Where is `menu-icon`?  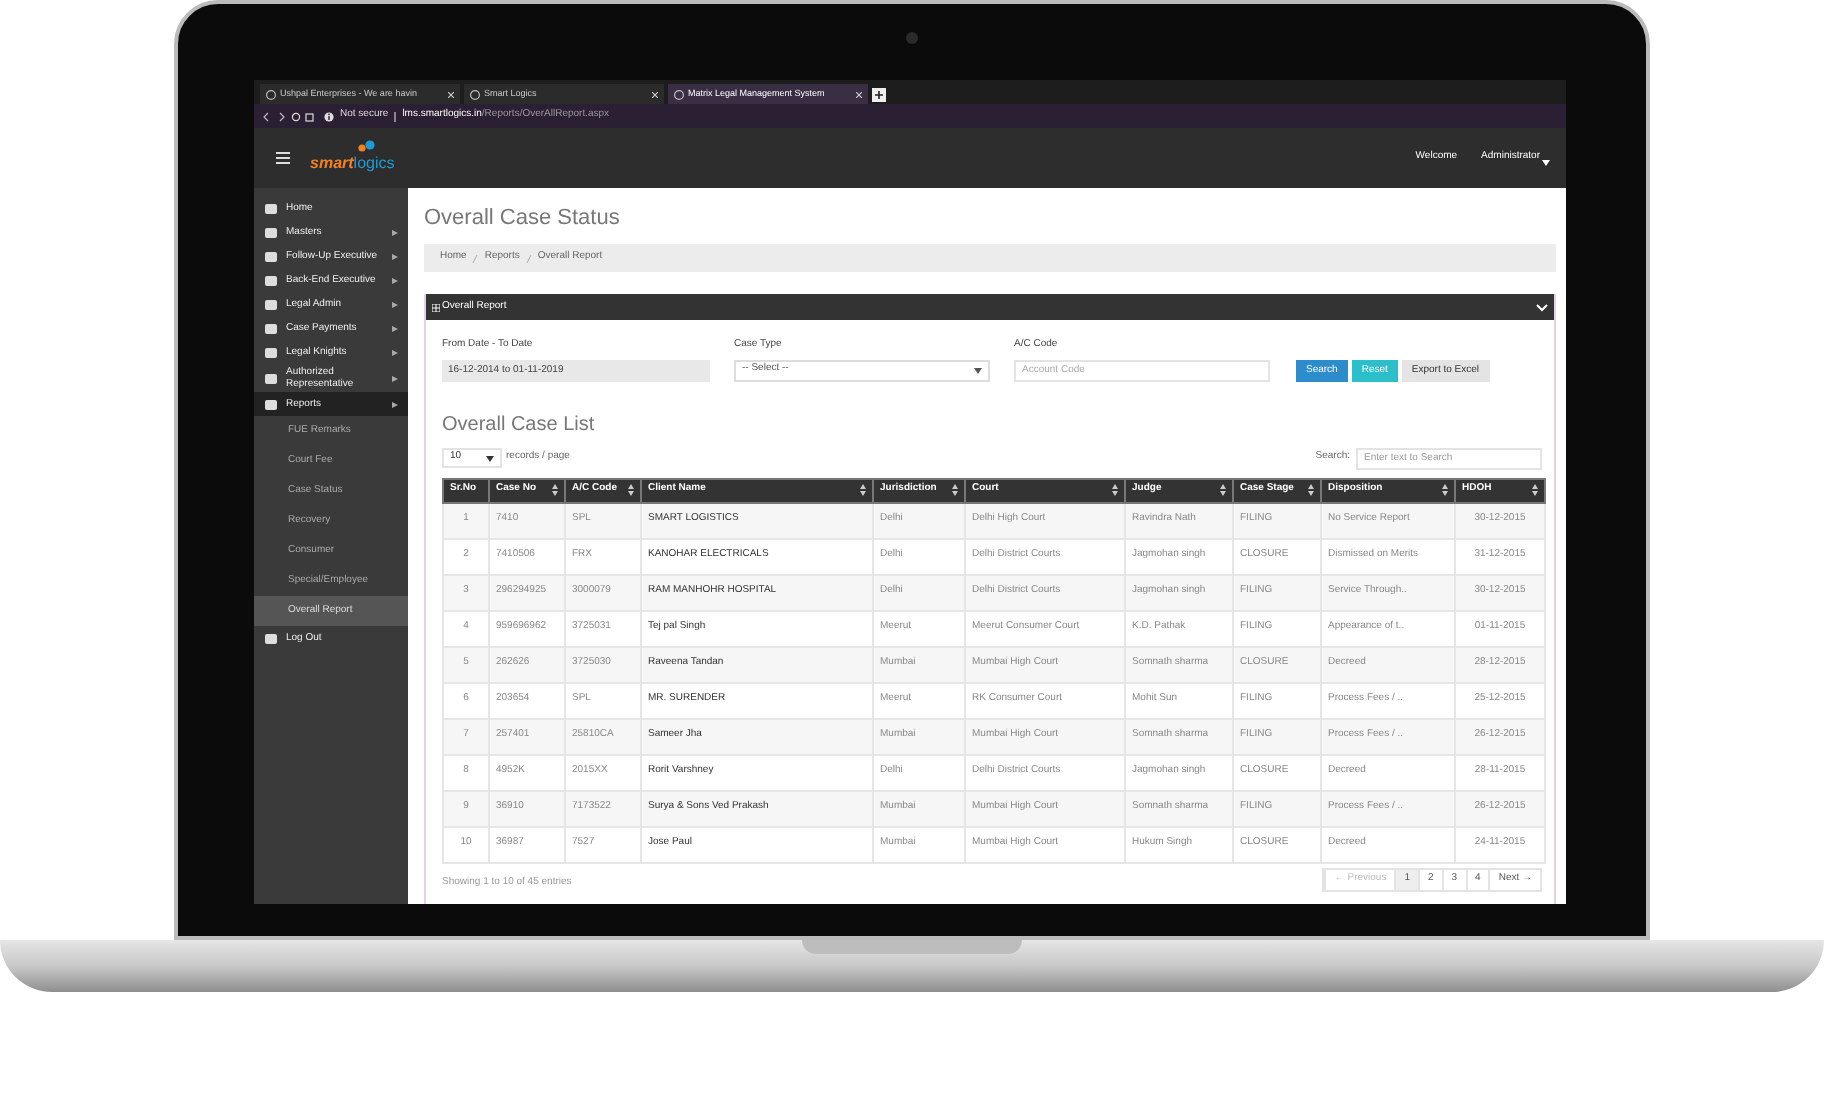 menu-icon is located at coordinates (283, 158).